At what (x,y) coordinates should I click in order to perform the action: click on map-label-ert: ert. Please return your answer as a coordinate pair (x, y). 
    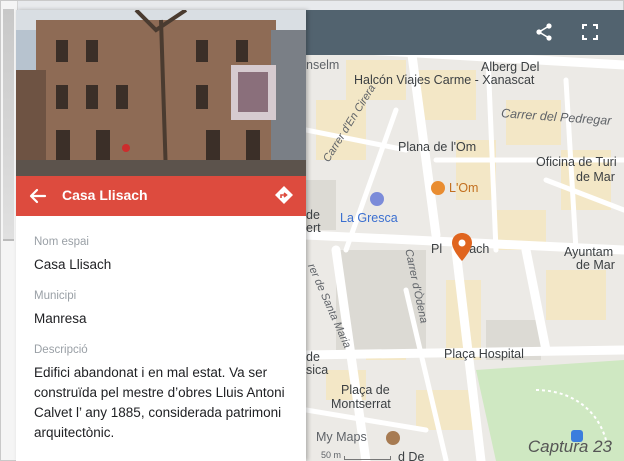
    Looking at the image, I should click on (313, 228).